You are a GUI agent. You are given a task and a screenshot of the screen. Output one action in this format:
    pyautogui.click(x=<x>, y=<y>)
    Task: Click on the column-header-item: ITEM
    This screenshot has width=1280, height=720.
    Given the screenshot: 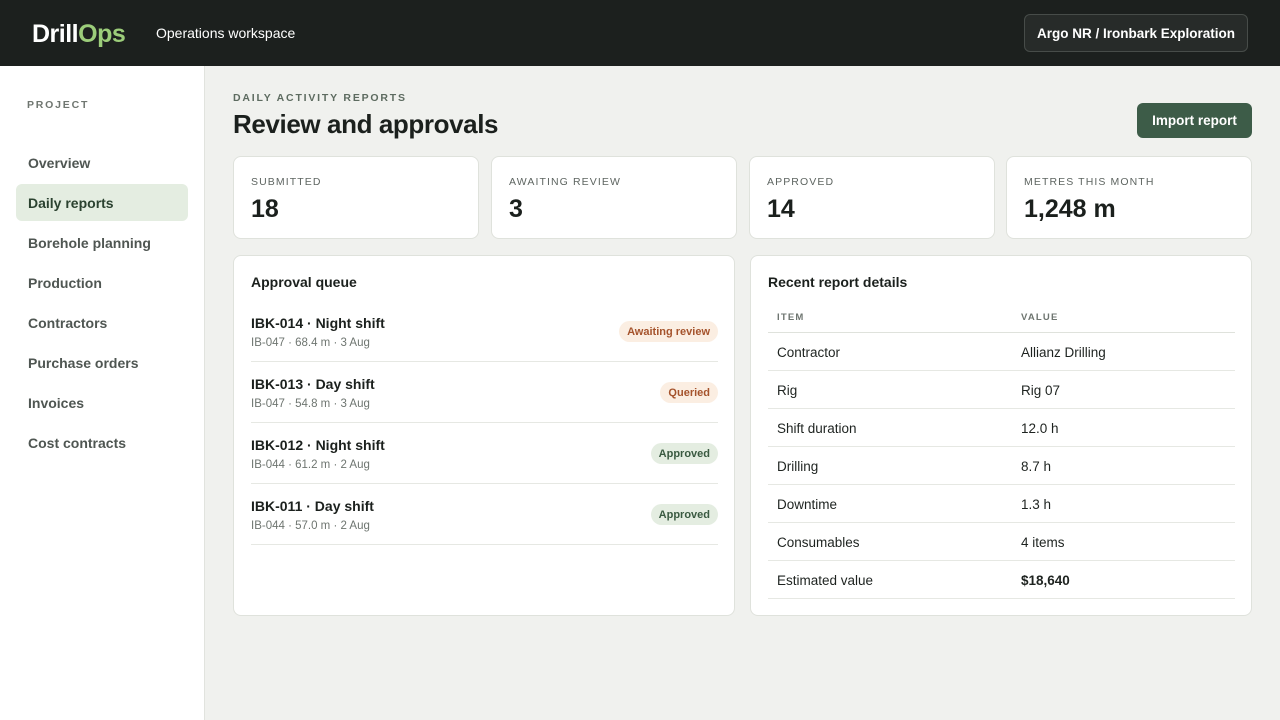 What is the action you would take?
    pyautogui.click(x=791, y=317)
    